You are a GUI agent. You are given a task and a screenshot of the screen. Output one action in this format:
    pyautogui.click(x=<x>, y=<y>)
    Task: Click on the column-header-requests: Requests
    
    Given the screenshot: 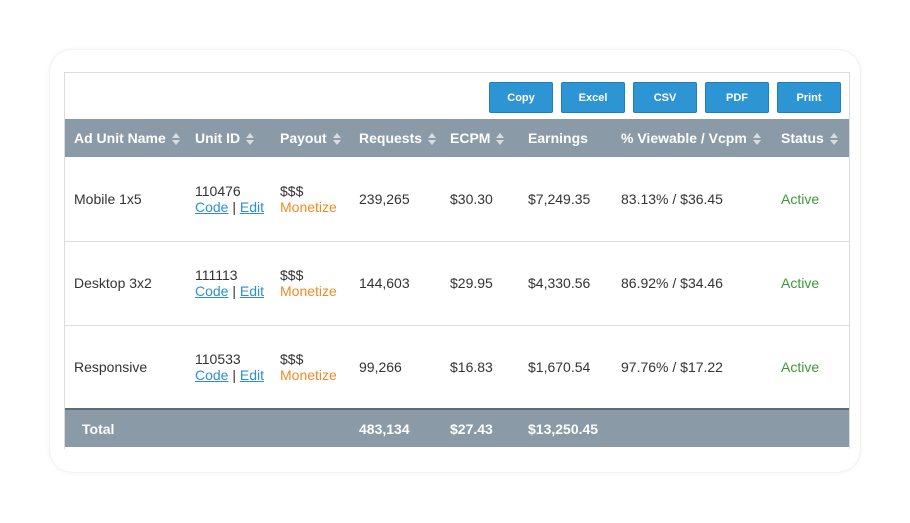 What is the action you would take?
    pyautogui.click(x=395, y=138)
    